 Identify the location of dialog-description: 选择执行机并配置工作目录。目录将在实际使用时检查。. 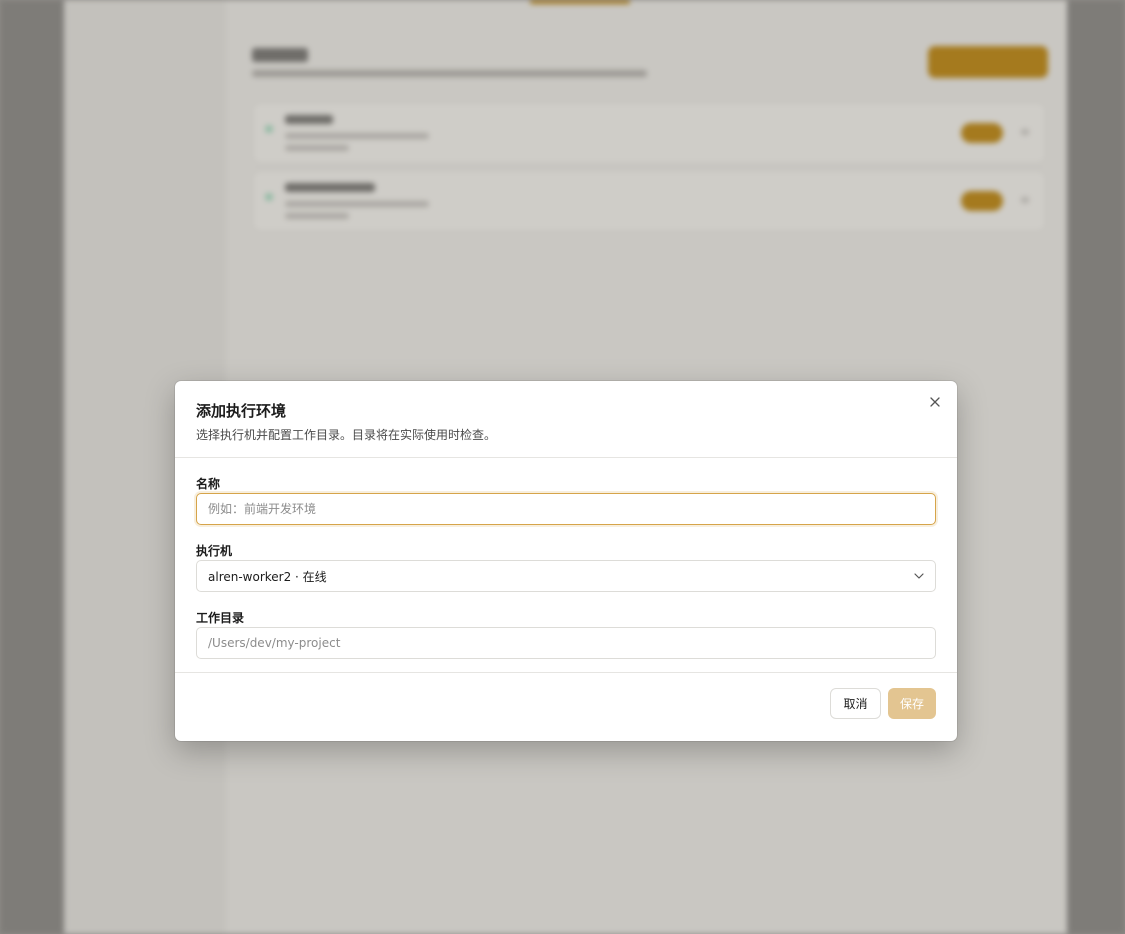
(346, 435).